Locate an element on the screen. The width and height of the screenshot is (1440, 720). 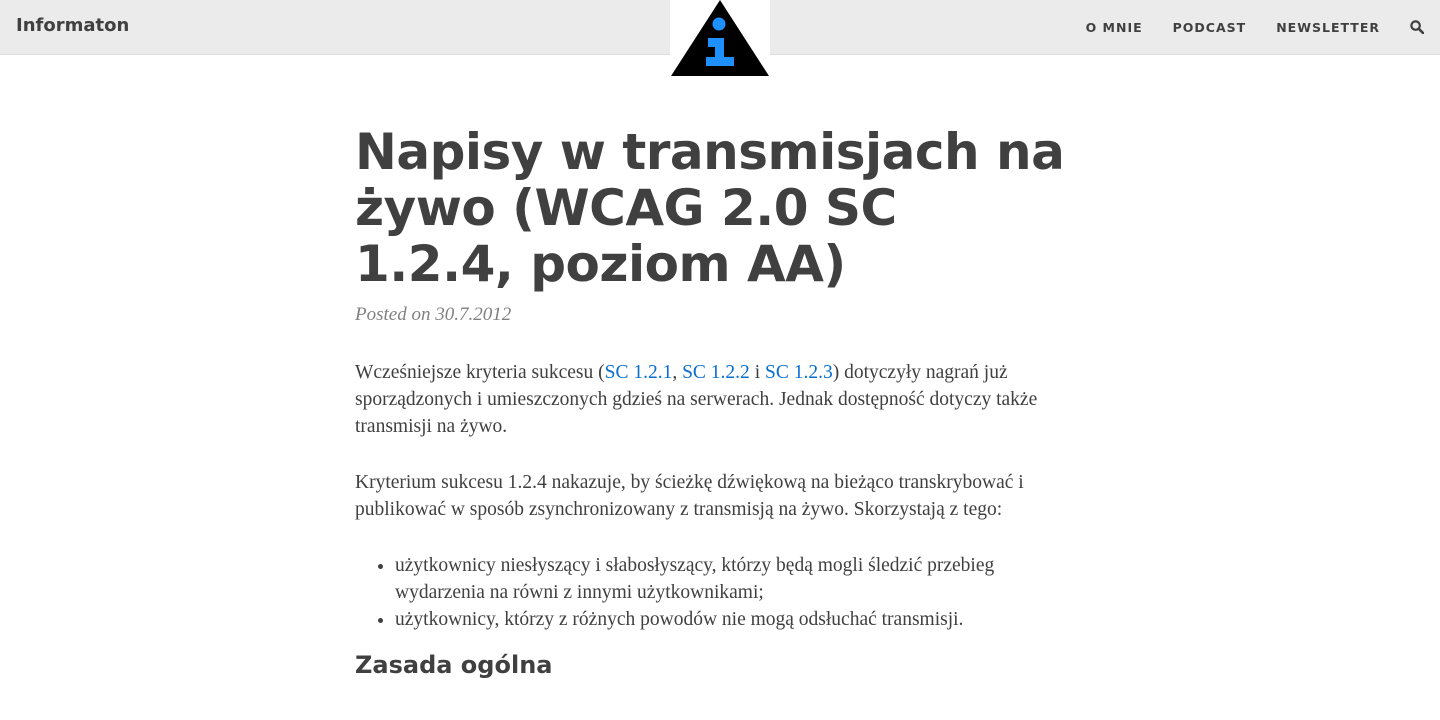
intro-sep-1: , is located at coordinates (677, 372).